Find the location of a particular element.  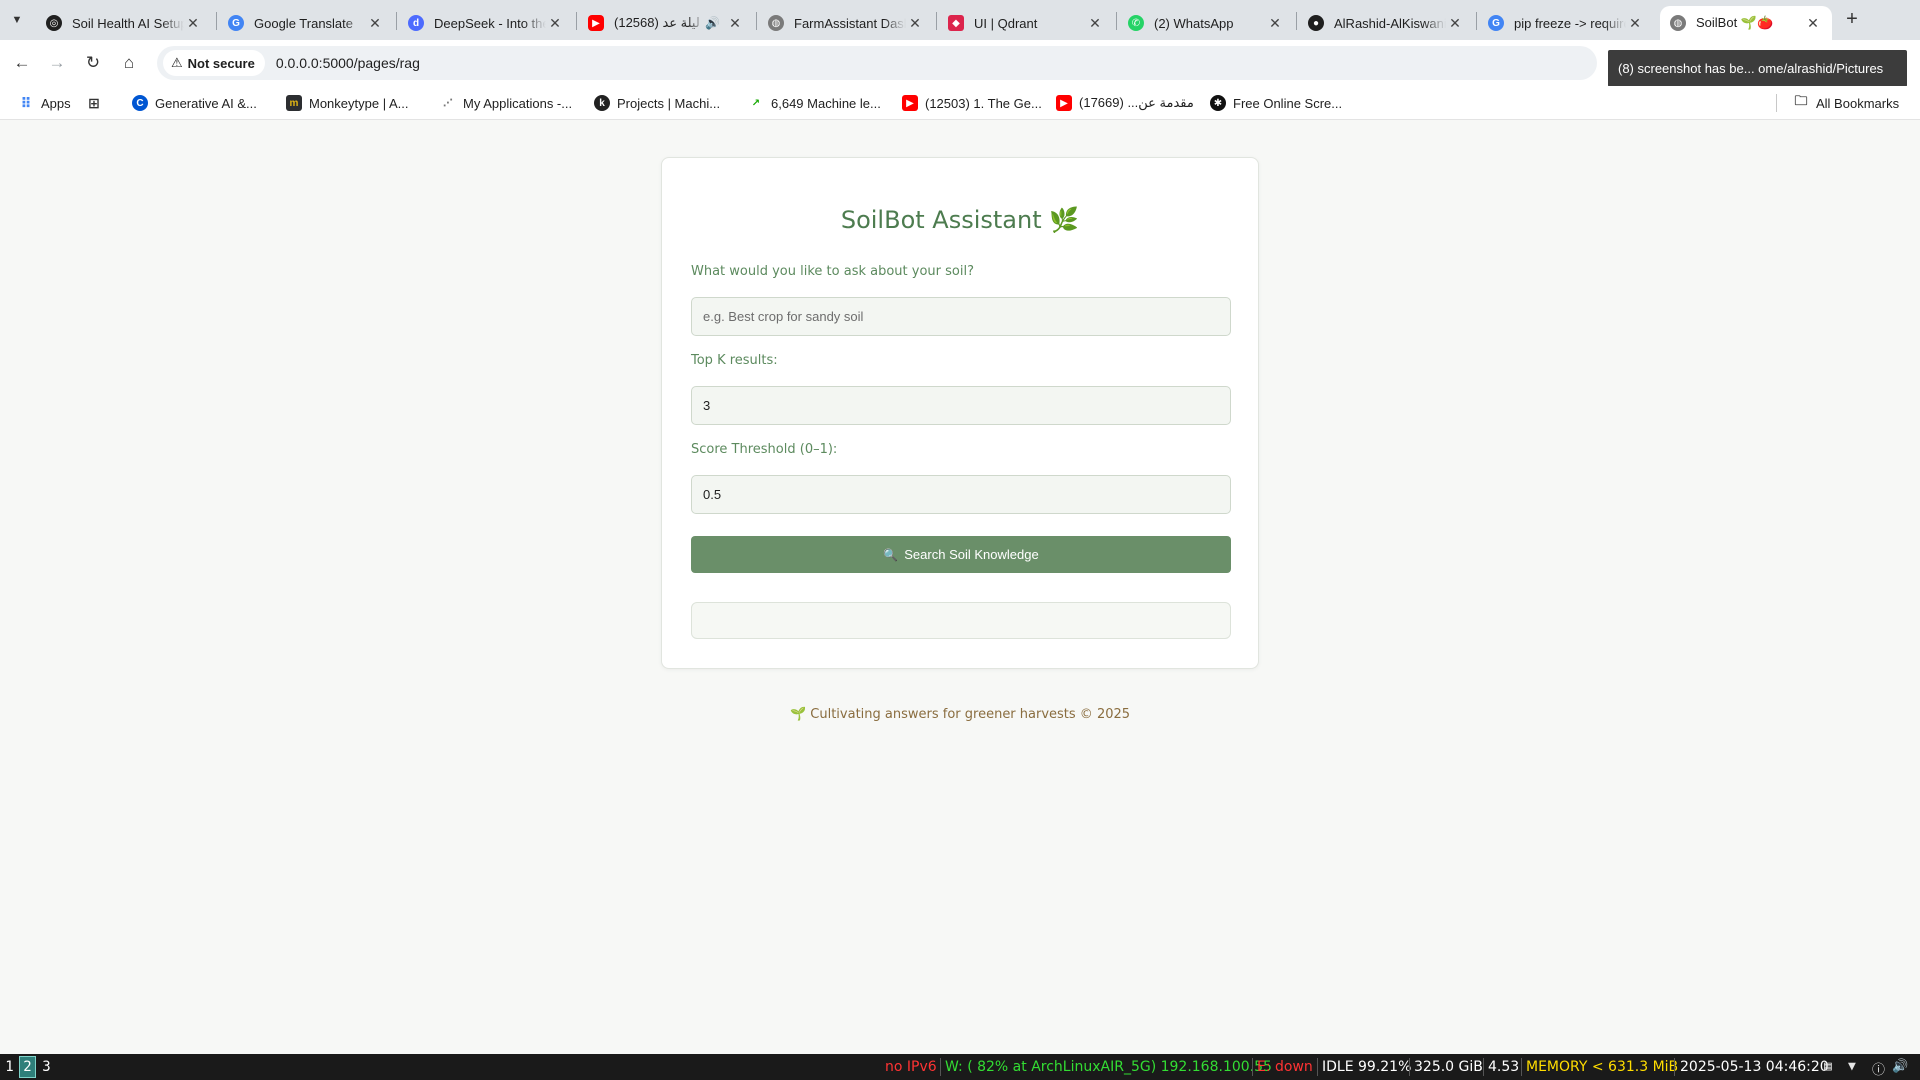

tab-github: ● AlRashid-AlKiswani ✕ is located at coordinates (1386, 23).